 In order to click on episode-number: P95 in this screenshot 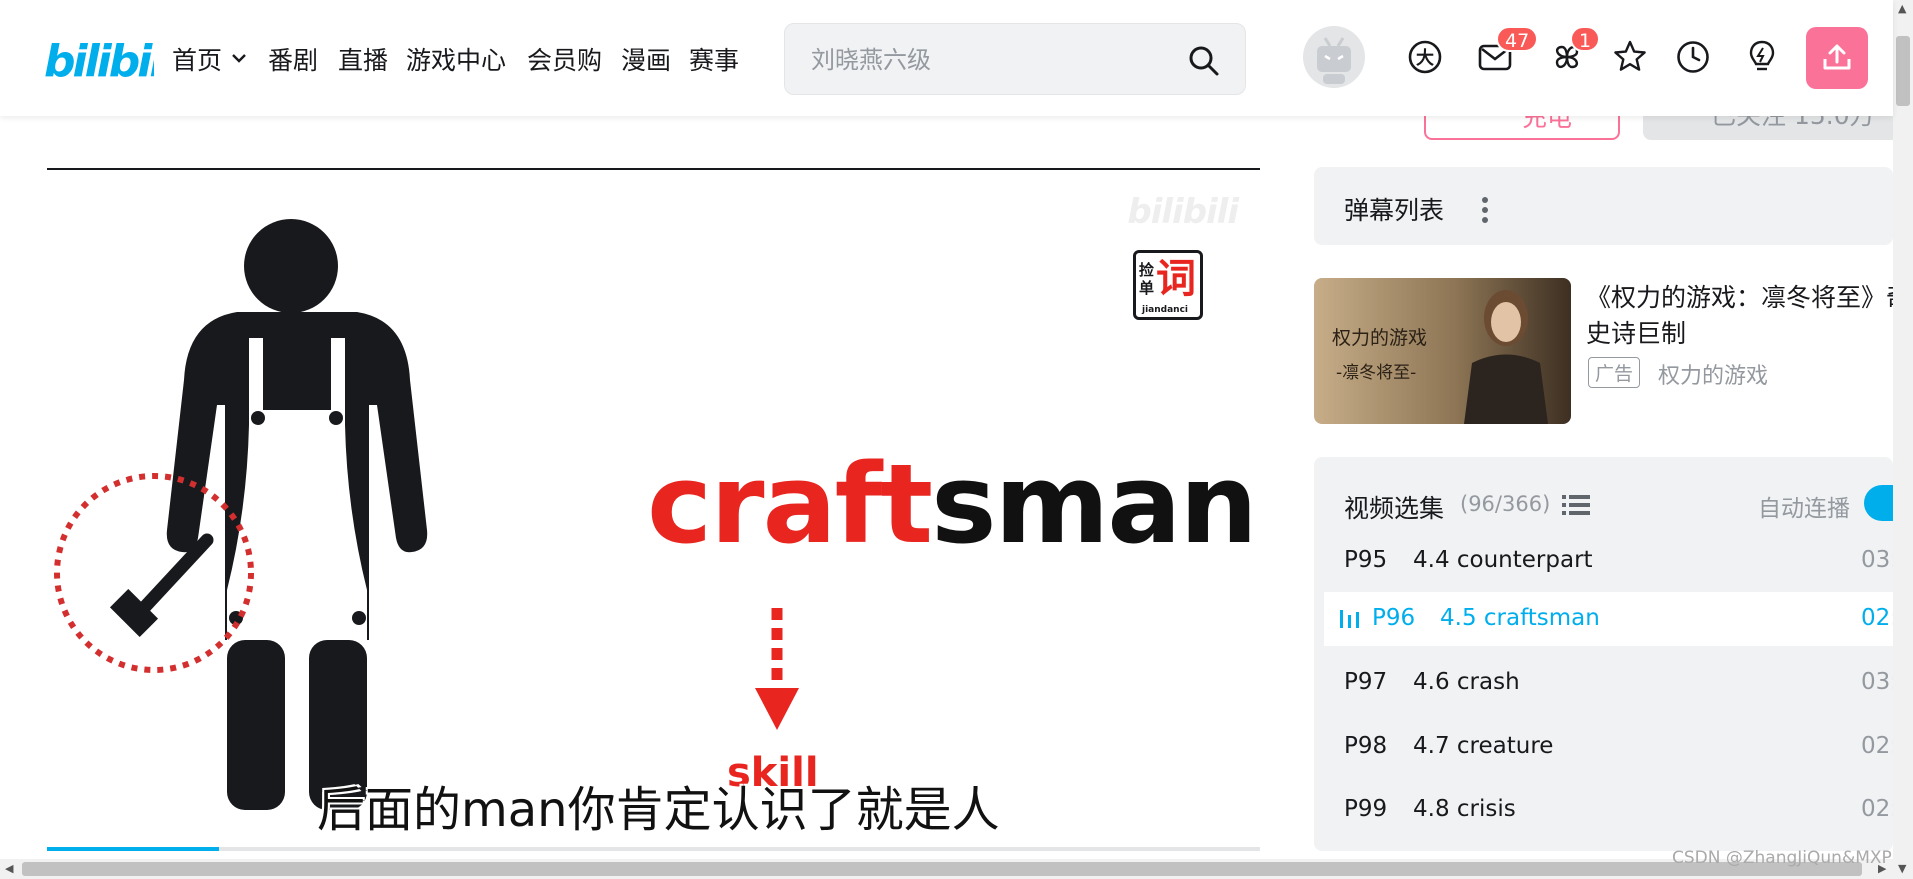, I will do `click(1366, 560)`.